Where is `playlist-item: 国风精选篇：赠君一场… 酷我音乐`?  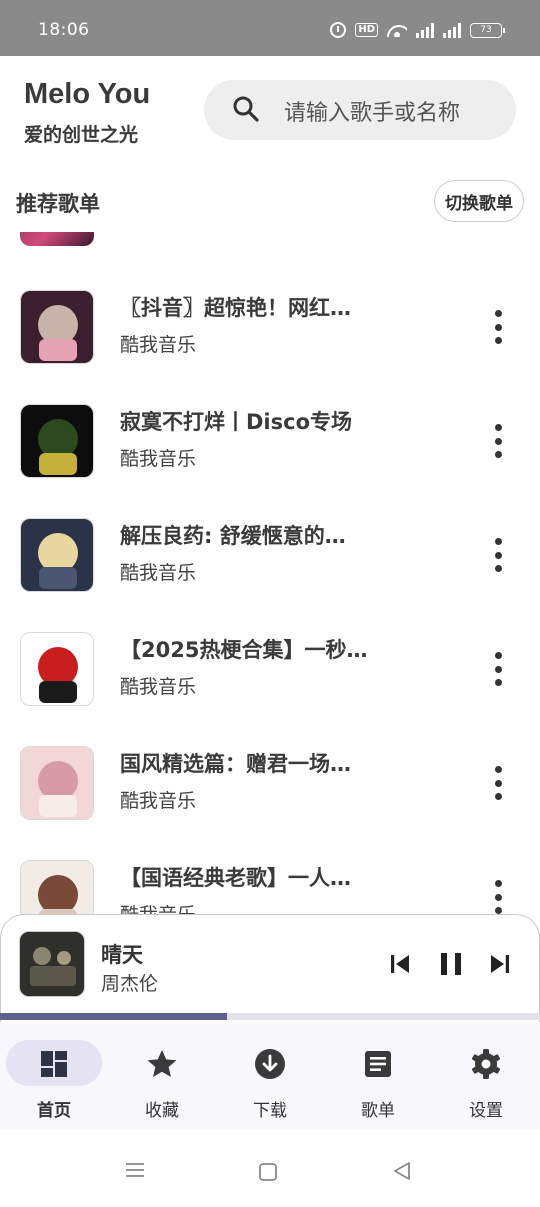 playlist-item: 国风精选篇：赠君一场… 酷我音乐 is located at coordinates (270, 776).